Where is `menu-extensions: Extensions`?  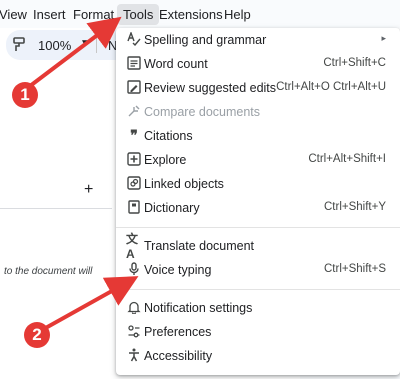
menu-extensions: Extensions is located at coordinates (191, 14).